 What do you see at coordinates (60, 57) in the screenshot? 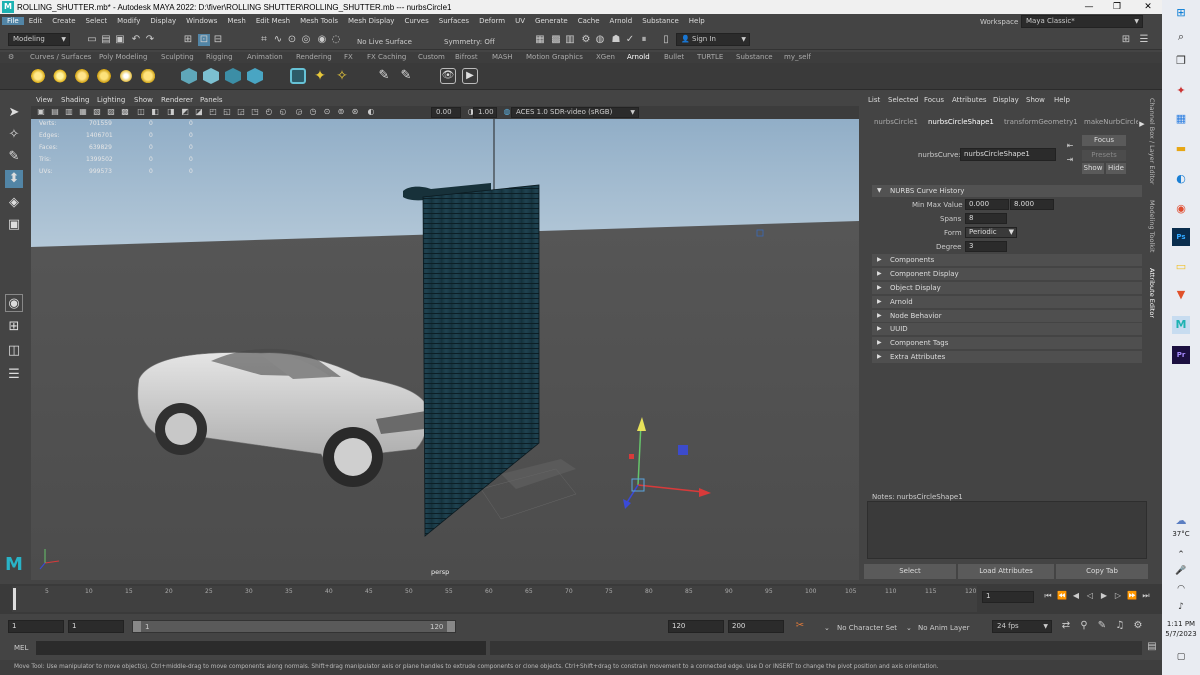
I see `shelf-tab-curves-surfaces: Curves / Surfaces` at bounding box center [60, 57].